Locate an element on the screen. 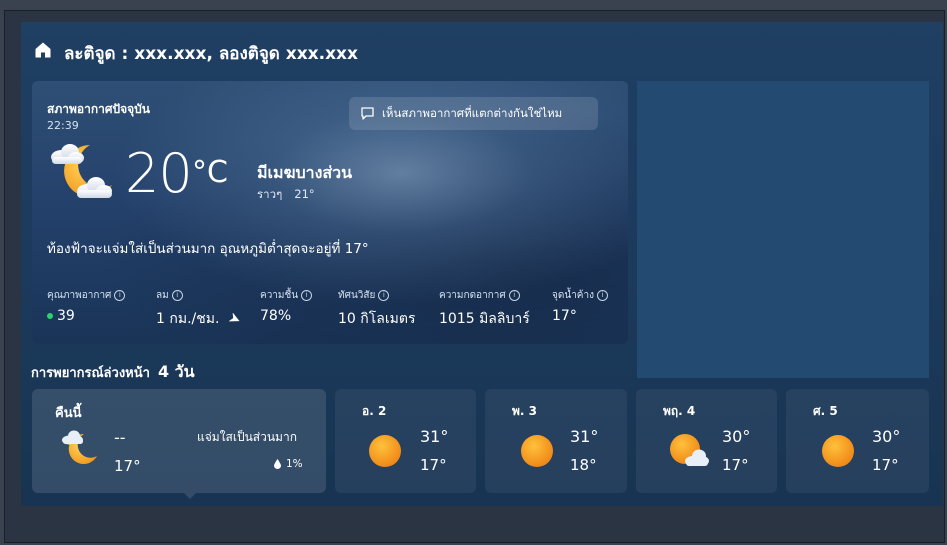 The image size is (947, 545). feels-like-value: 21° is located at coordinates (304, 194).